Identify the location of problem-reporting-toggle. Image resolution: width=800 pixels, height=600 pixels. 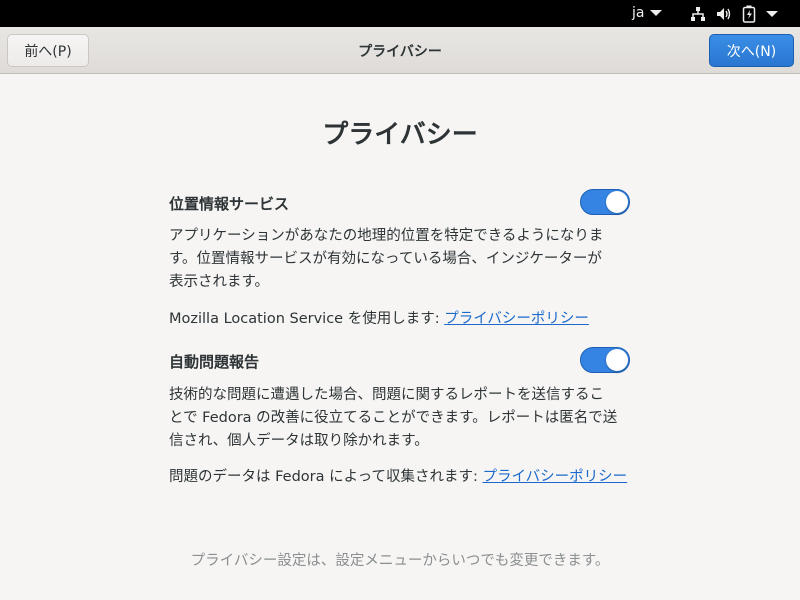
(605, 360).